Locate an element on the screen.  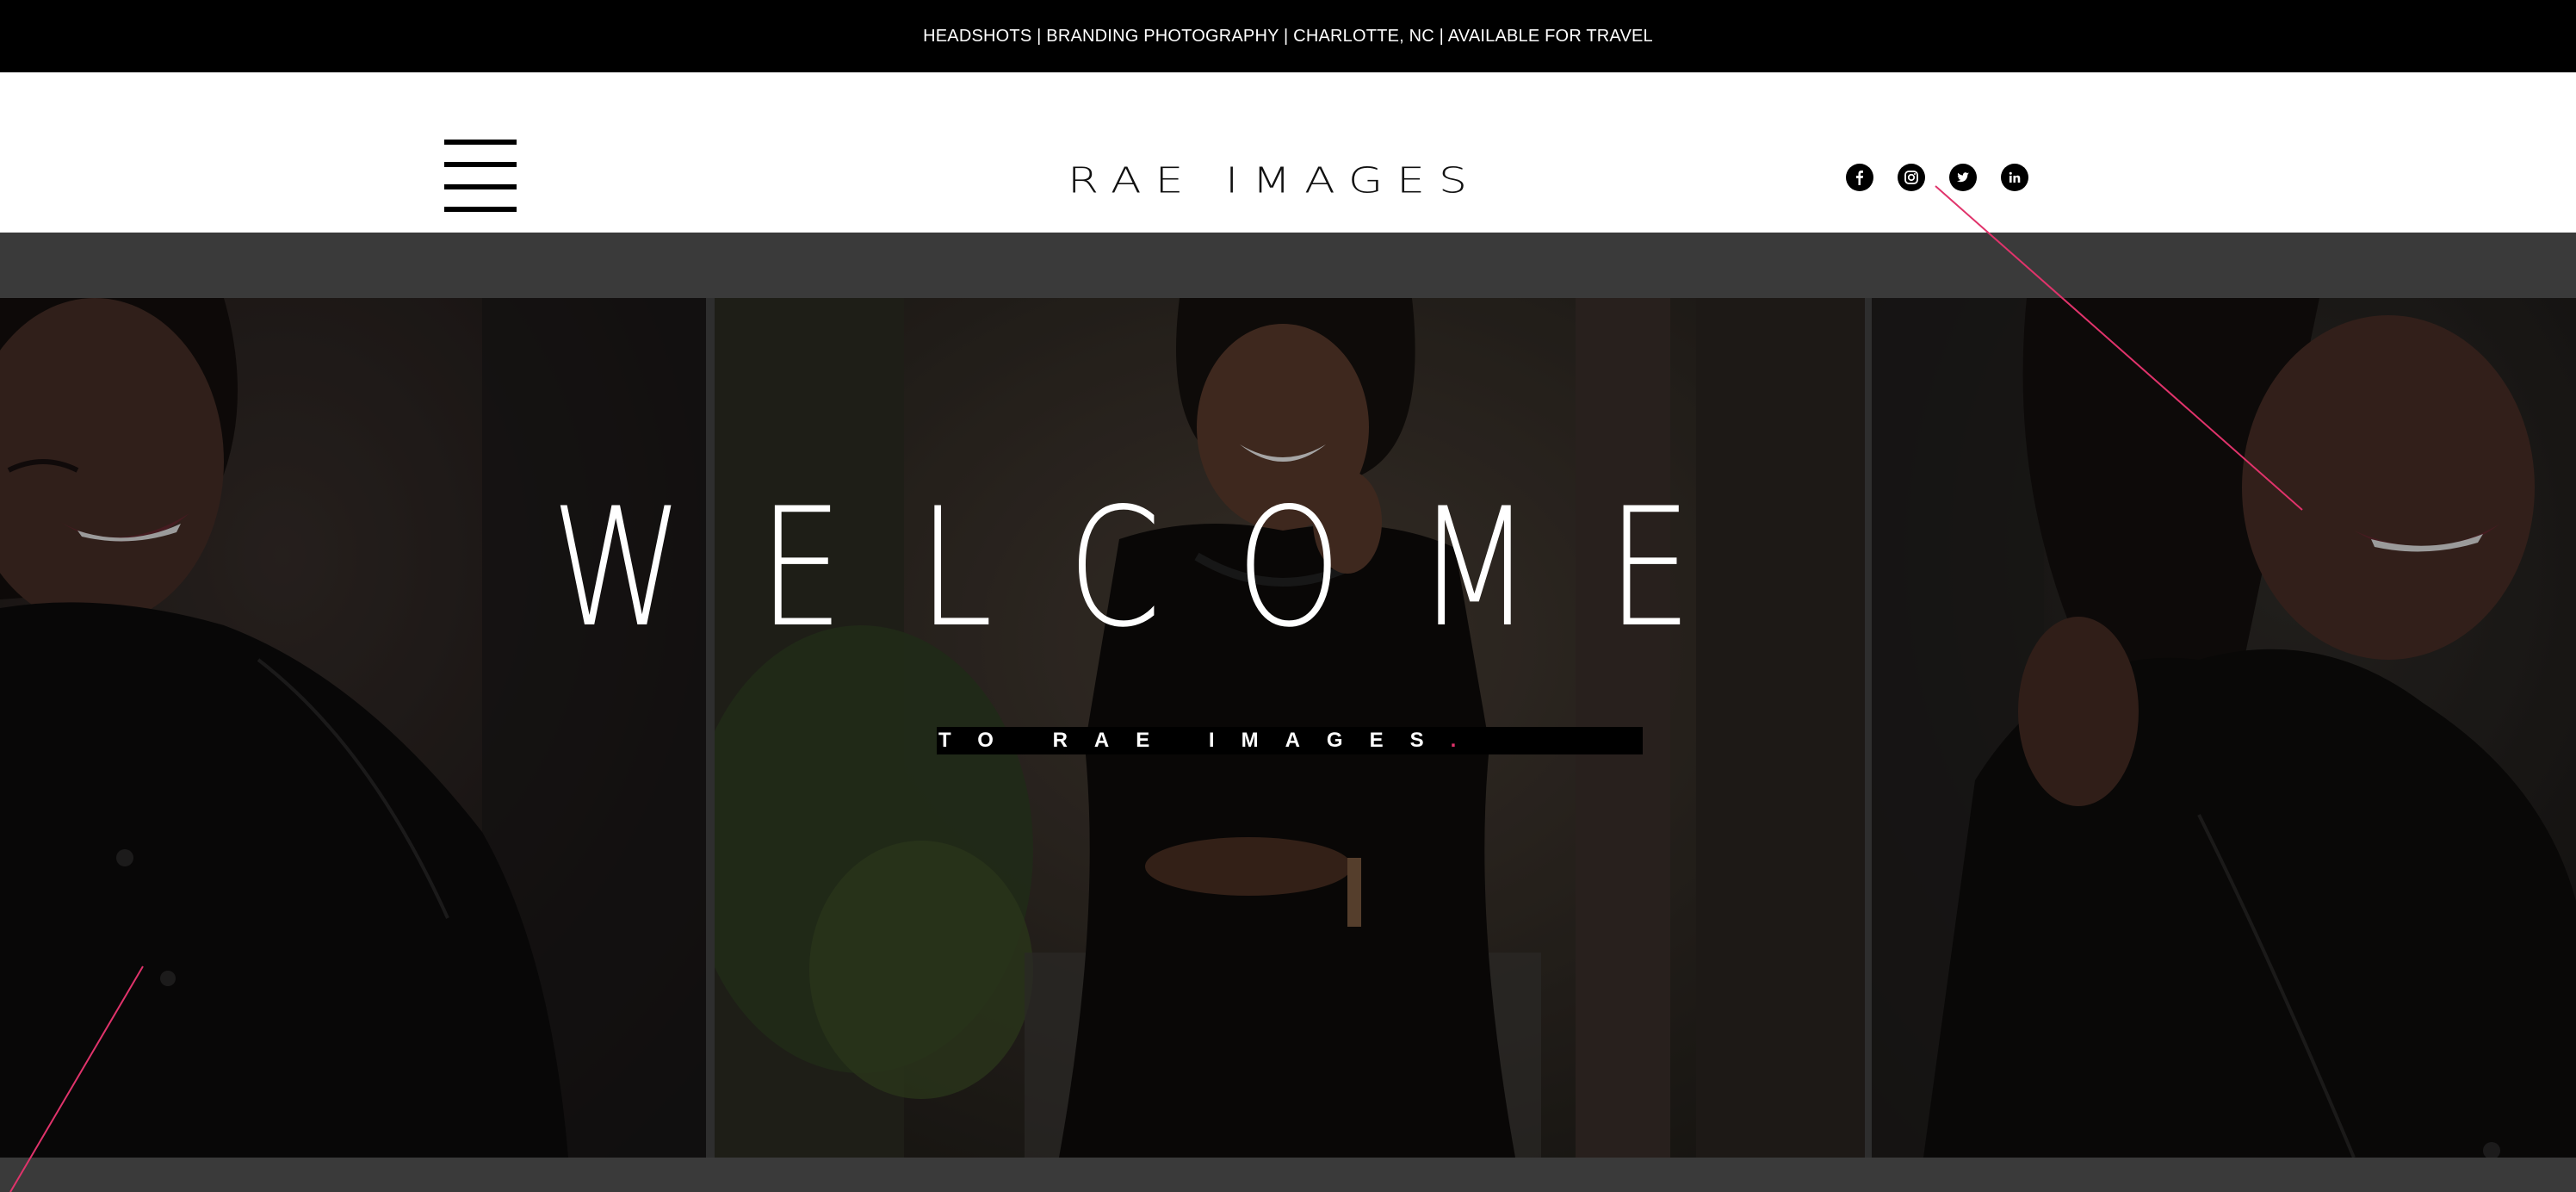
hero-bottom-strip is located at coordinates (1288, 1175).